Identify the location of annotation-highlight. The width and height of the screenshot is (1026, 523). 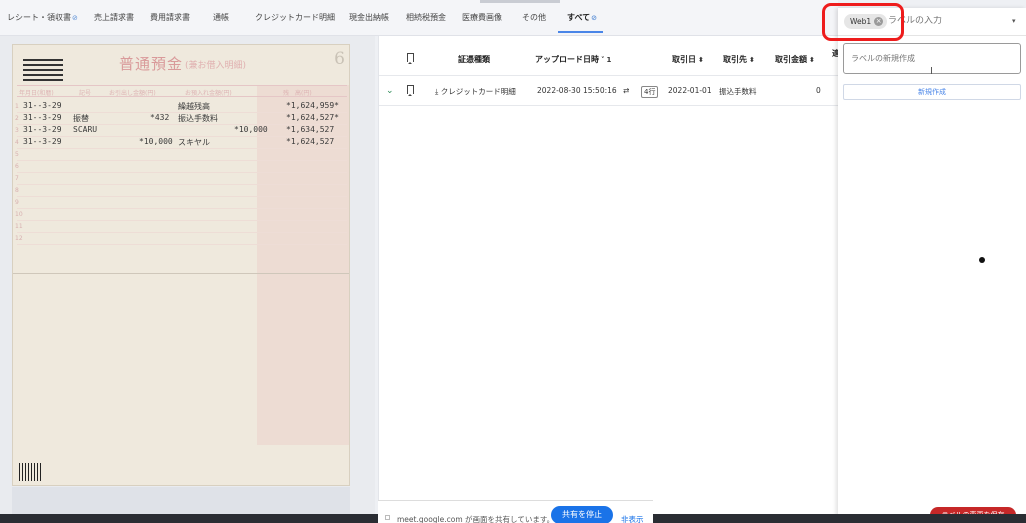
(863, 22).